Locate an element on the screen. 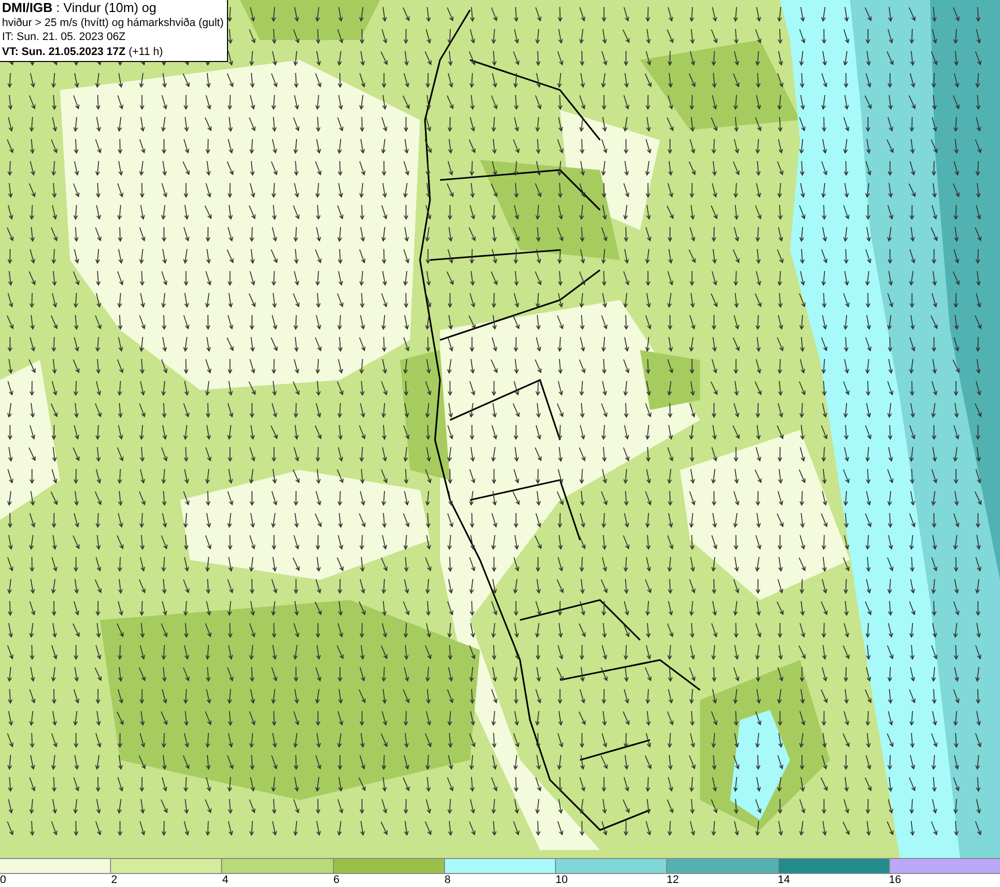 The height and width of the screenshot is (887, 1000). tick-label: 8 is located at coordinates (447, 880).